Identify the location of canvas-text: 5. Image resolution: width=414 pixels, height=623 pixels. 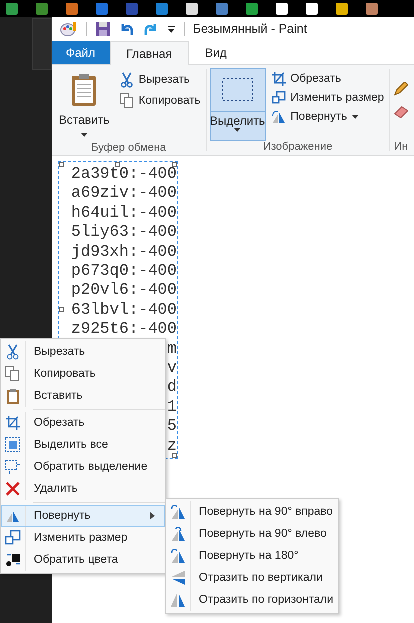
(172, 427).